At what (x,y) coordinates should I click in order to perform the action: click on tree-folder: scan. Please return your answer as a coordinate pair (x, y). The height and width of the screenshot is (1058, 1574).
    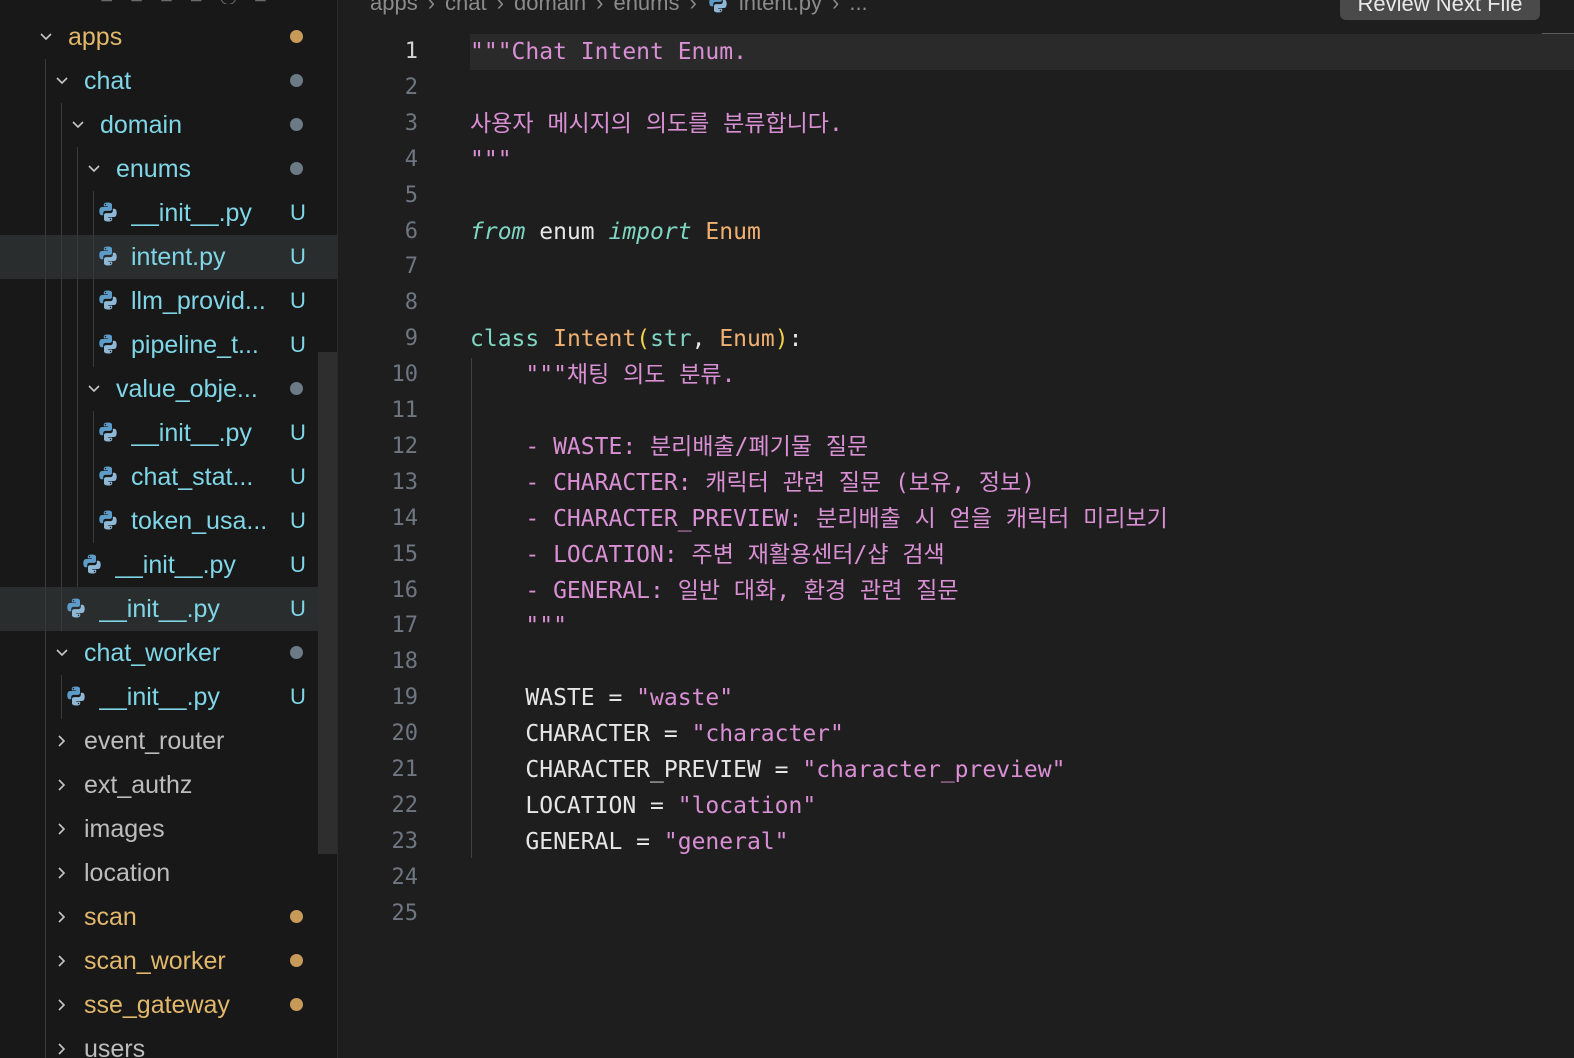
    Looking at the image, I should click on (168, 917).